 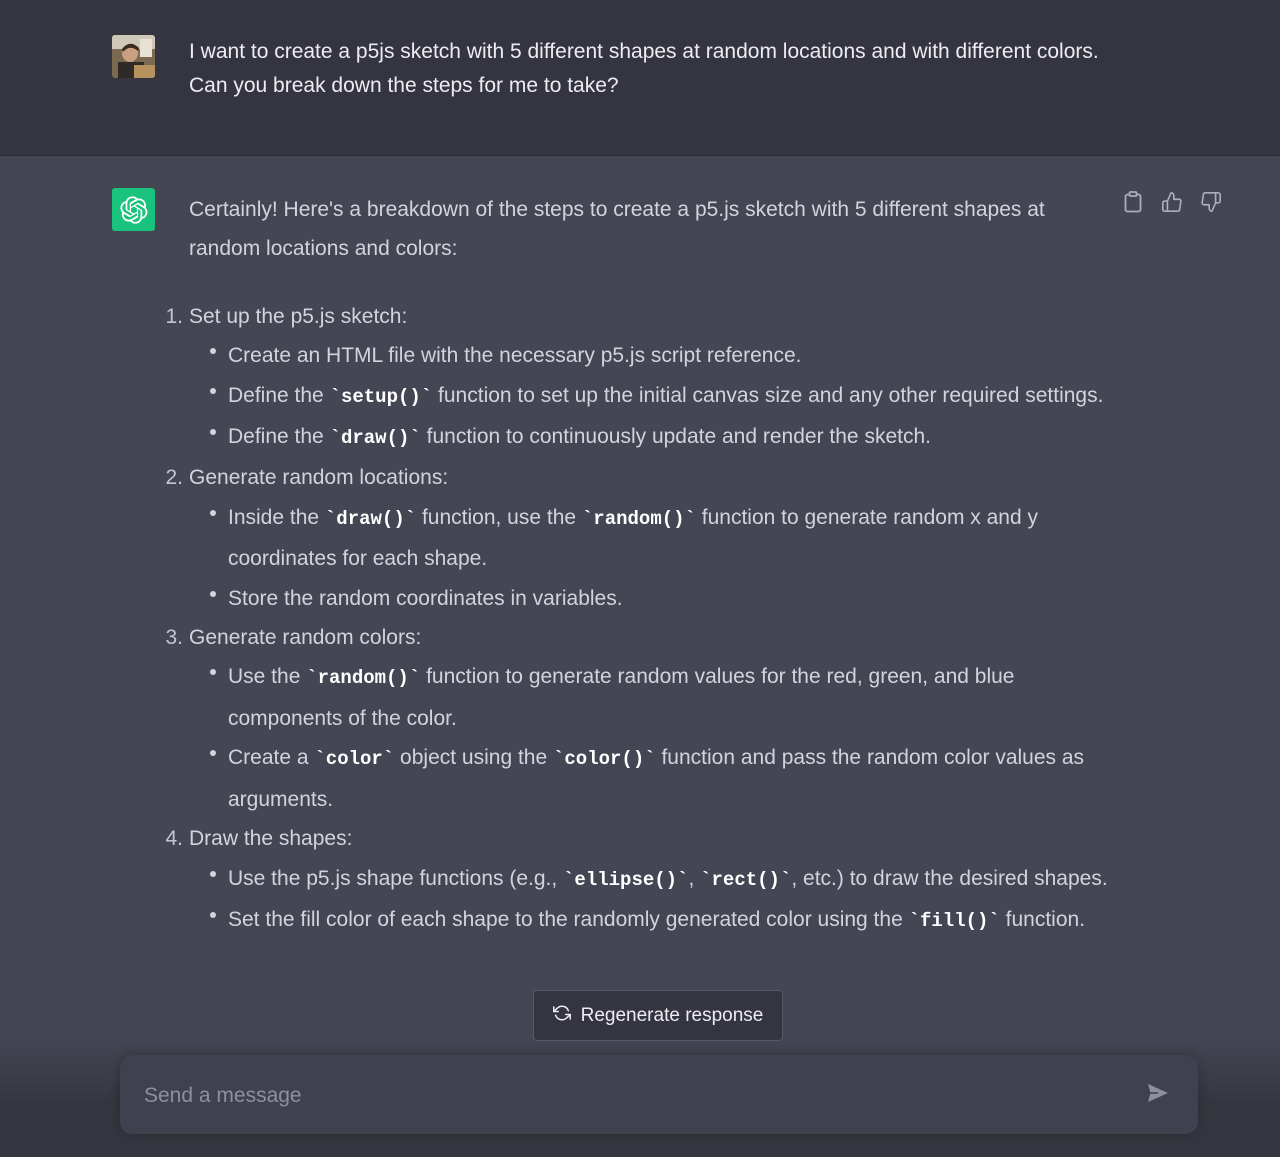 I want to click on bullet-text: Create a, so click(x=271, y=758).